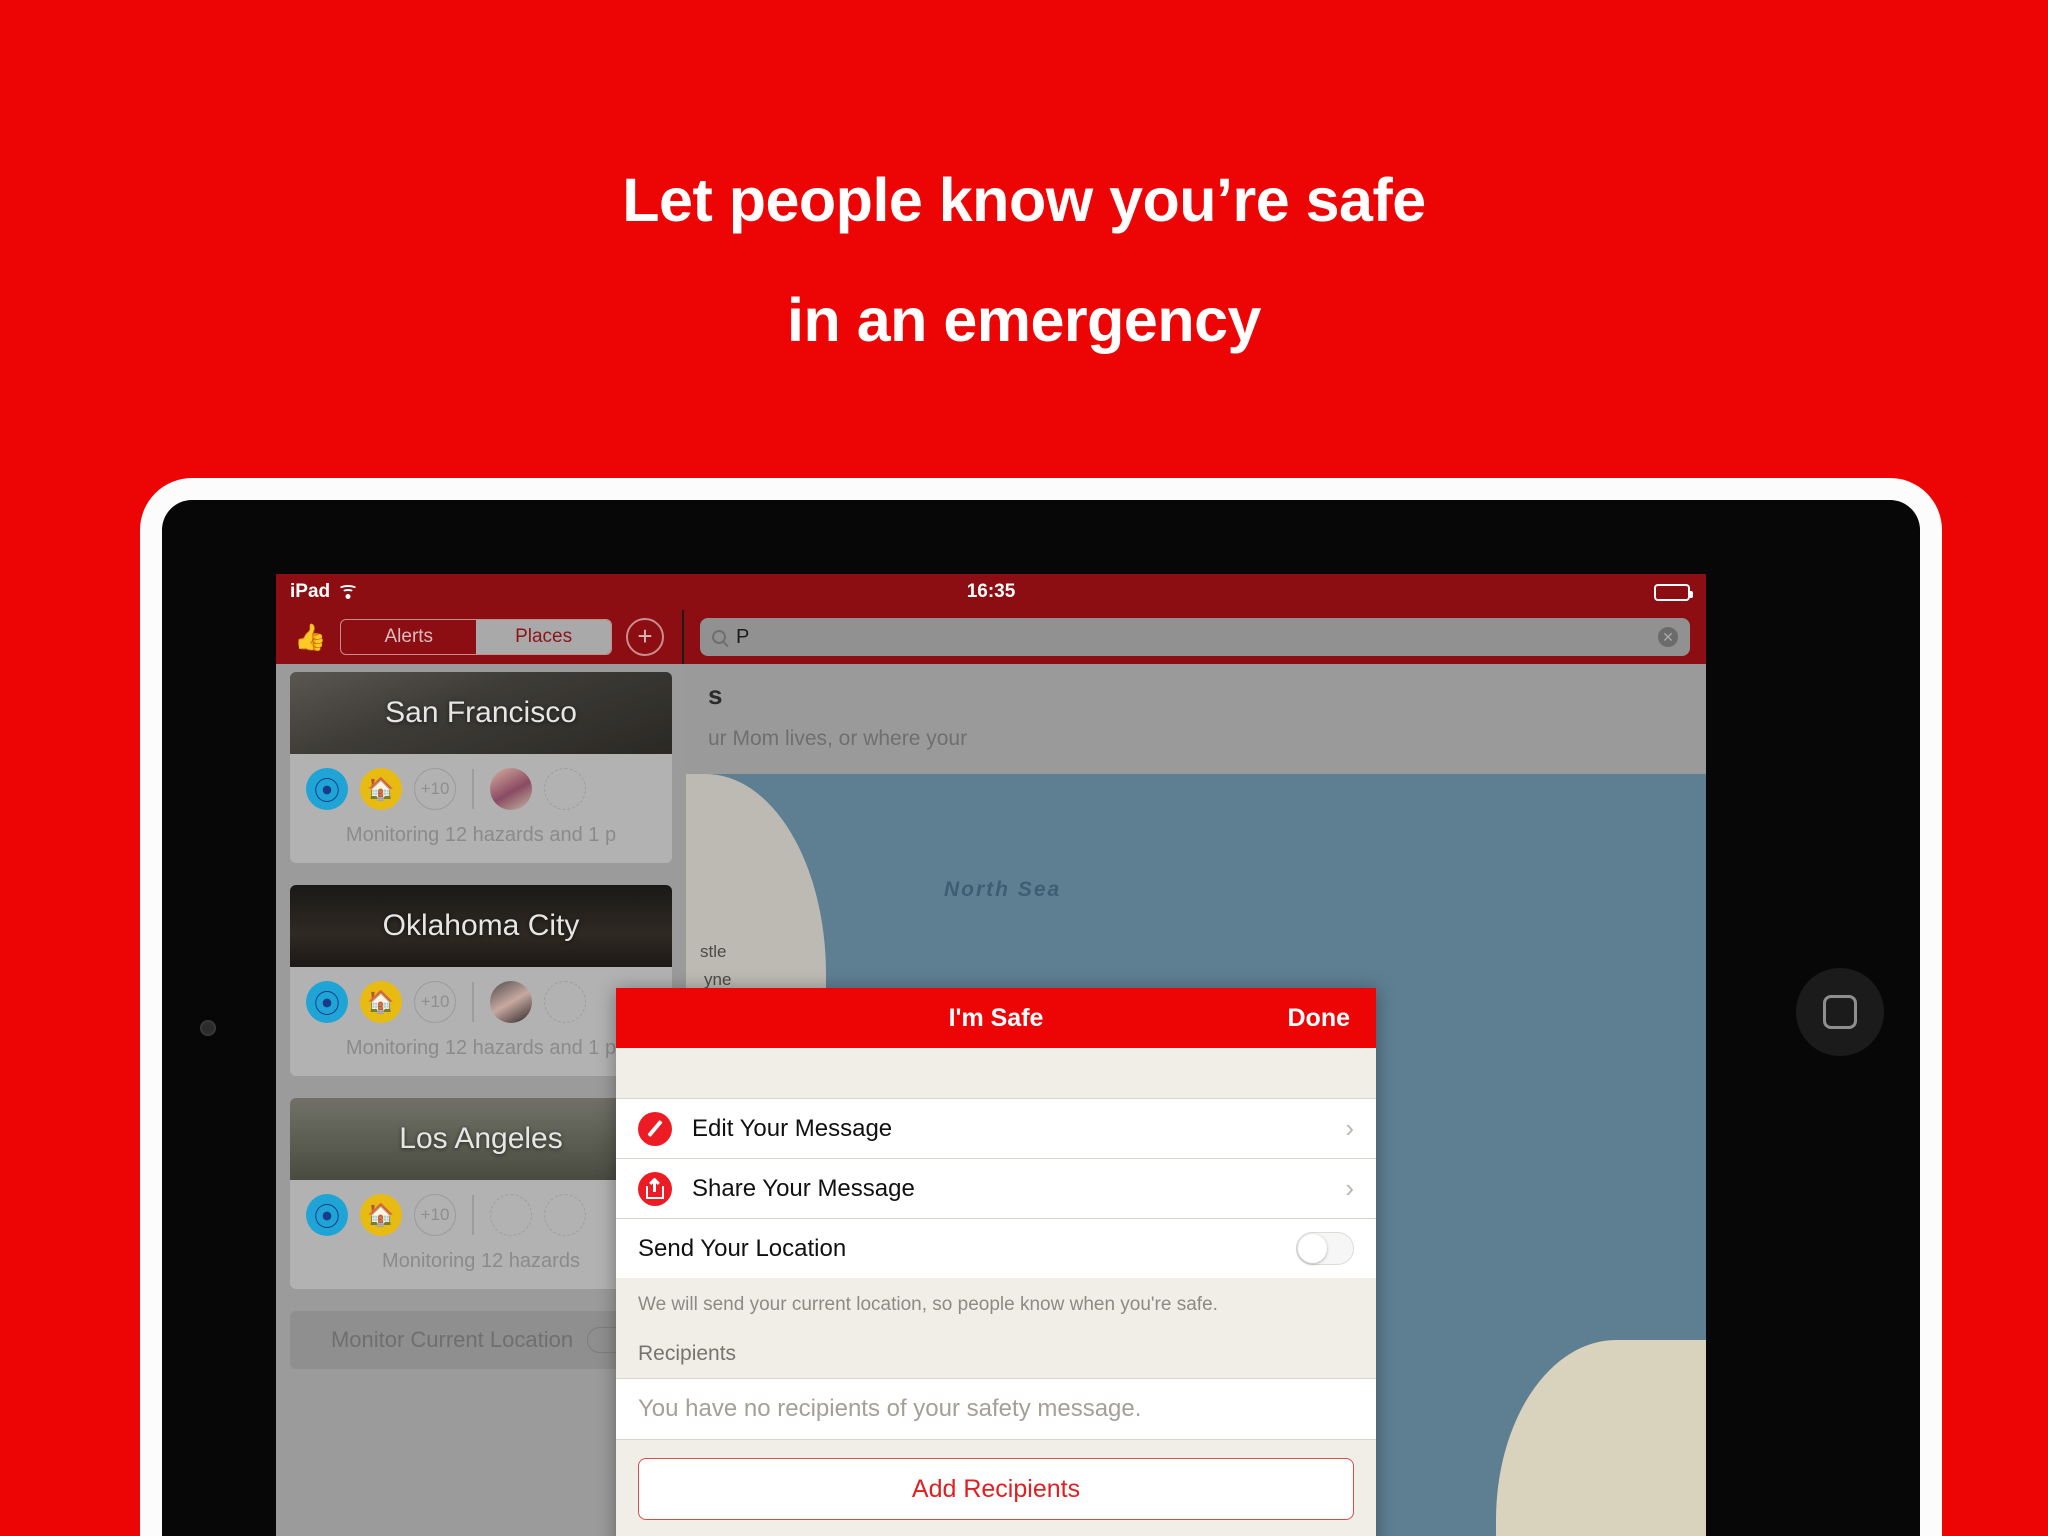 The height and width of the screenshot is (1536, 2048). I want to click on nav-bar-right: P ✕, so click(1195, 637).